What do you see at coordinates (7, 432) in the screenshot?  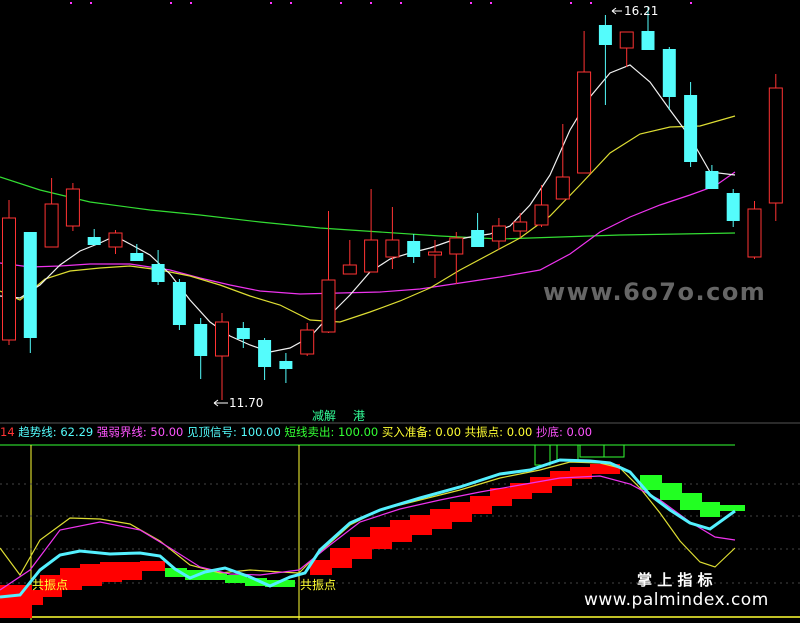 I see `legend-item: 14` at bounding box center [7, 432].